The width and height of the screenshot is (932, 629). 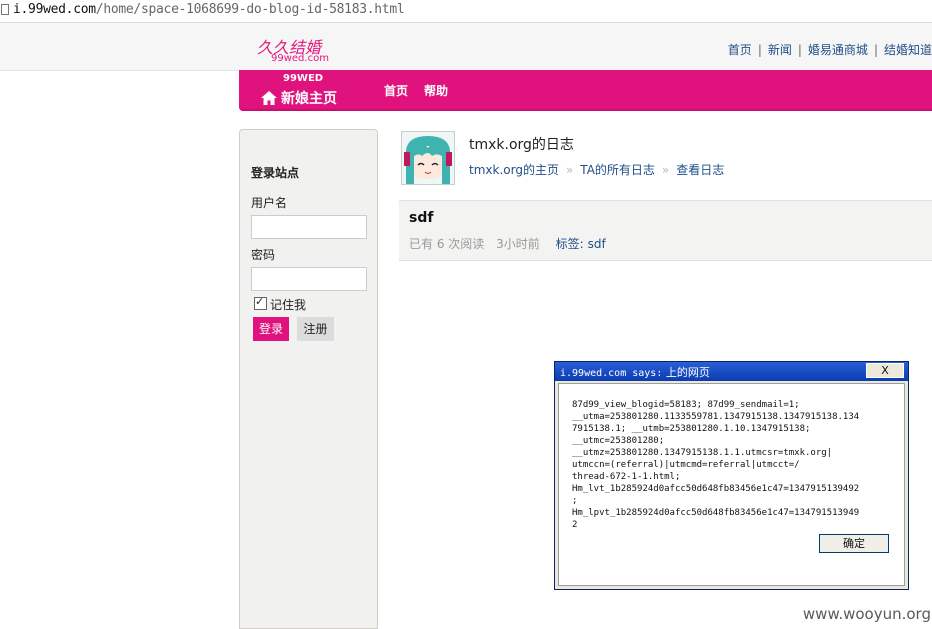 What do you see at coordinates (885, 370) in the screenshot?
I see `close-icon: X` at bounding box center [885, 370].